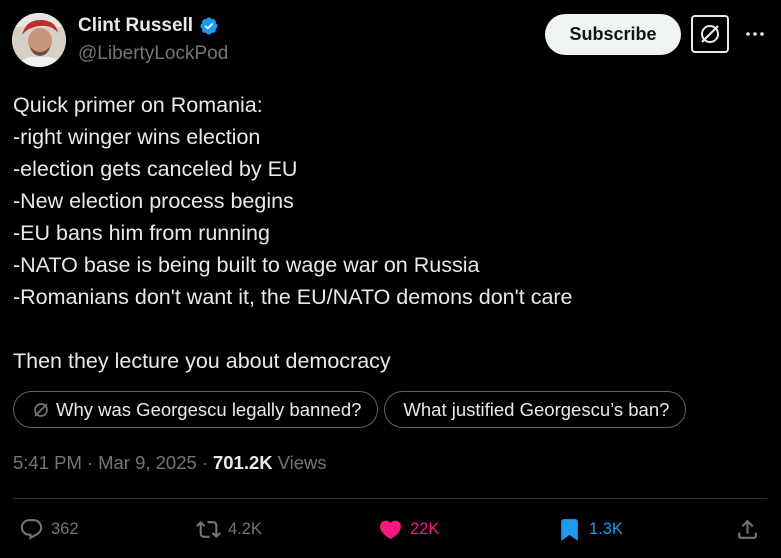  I want to click on author-display-name: Clint Russell, so click(135, 26).